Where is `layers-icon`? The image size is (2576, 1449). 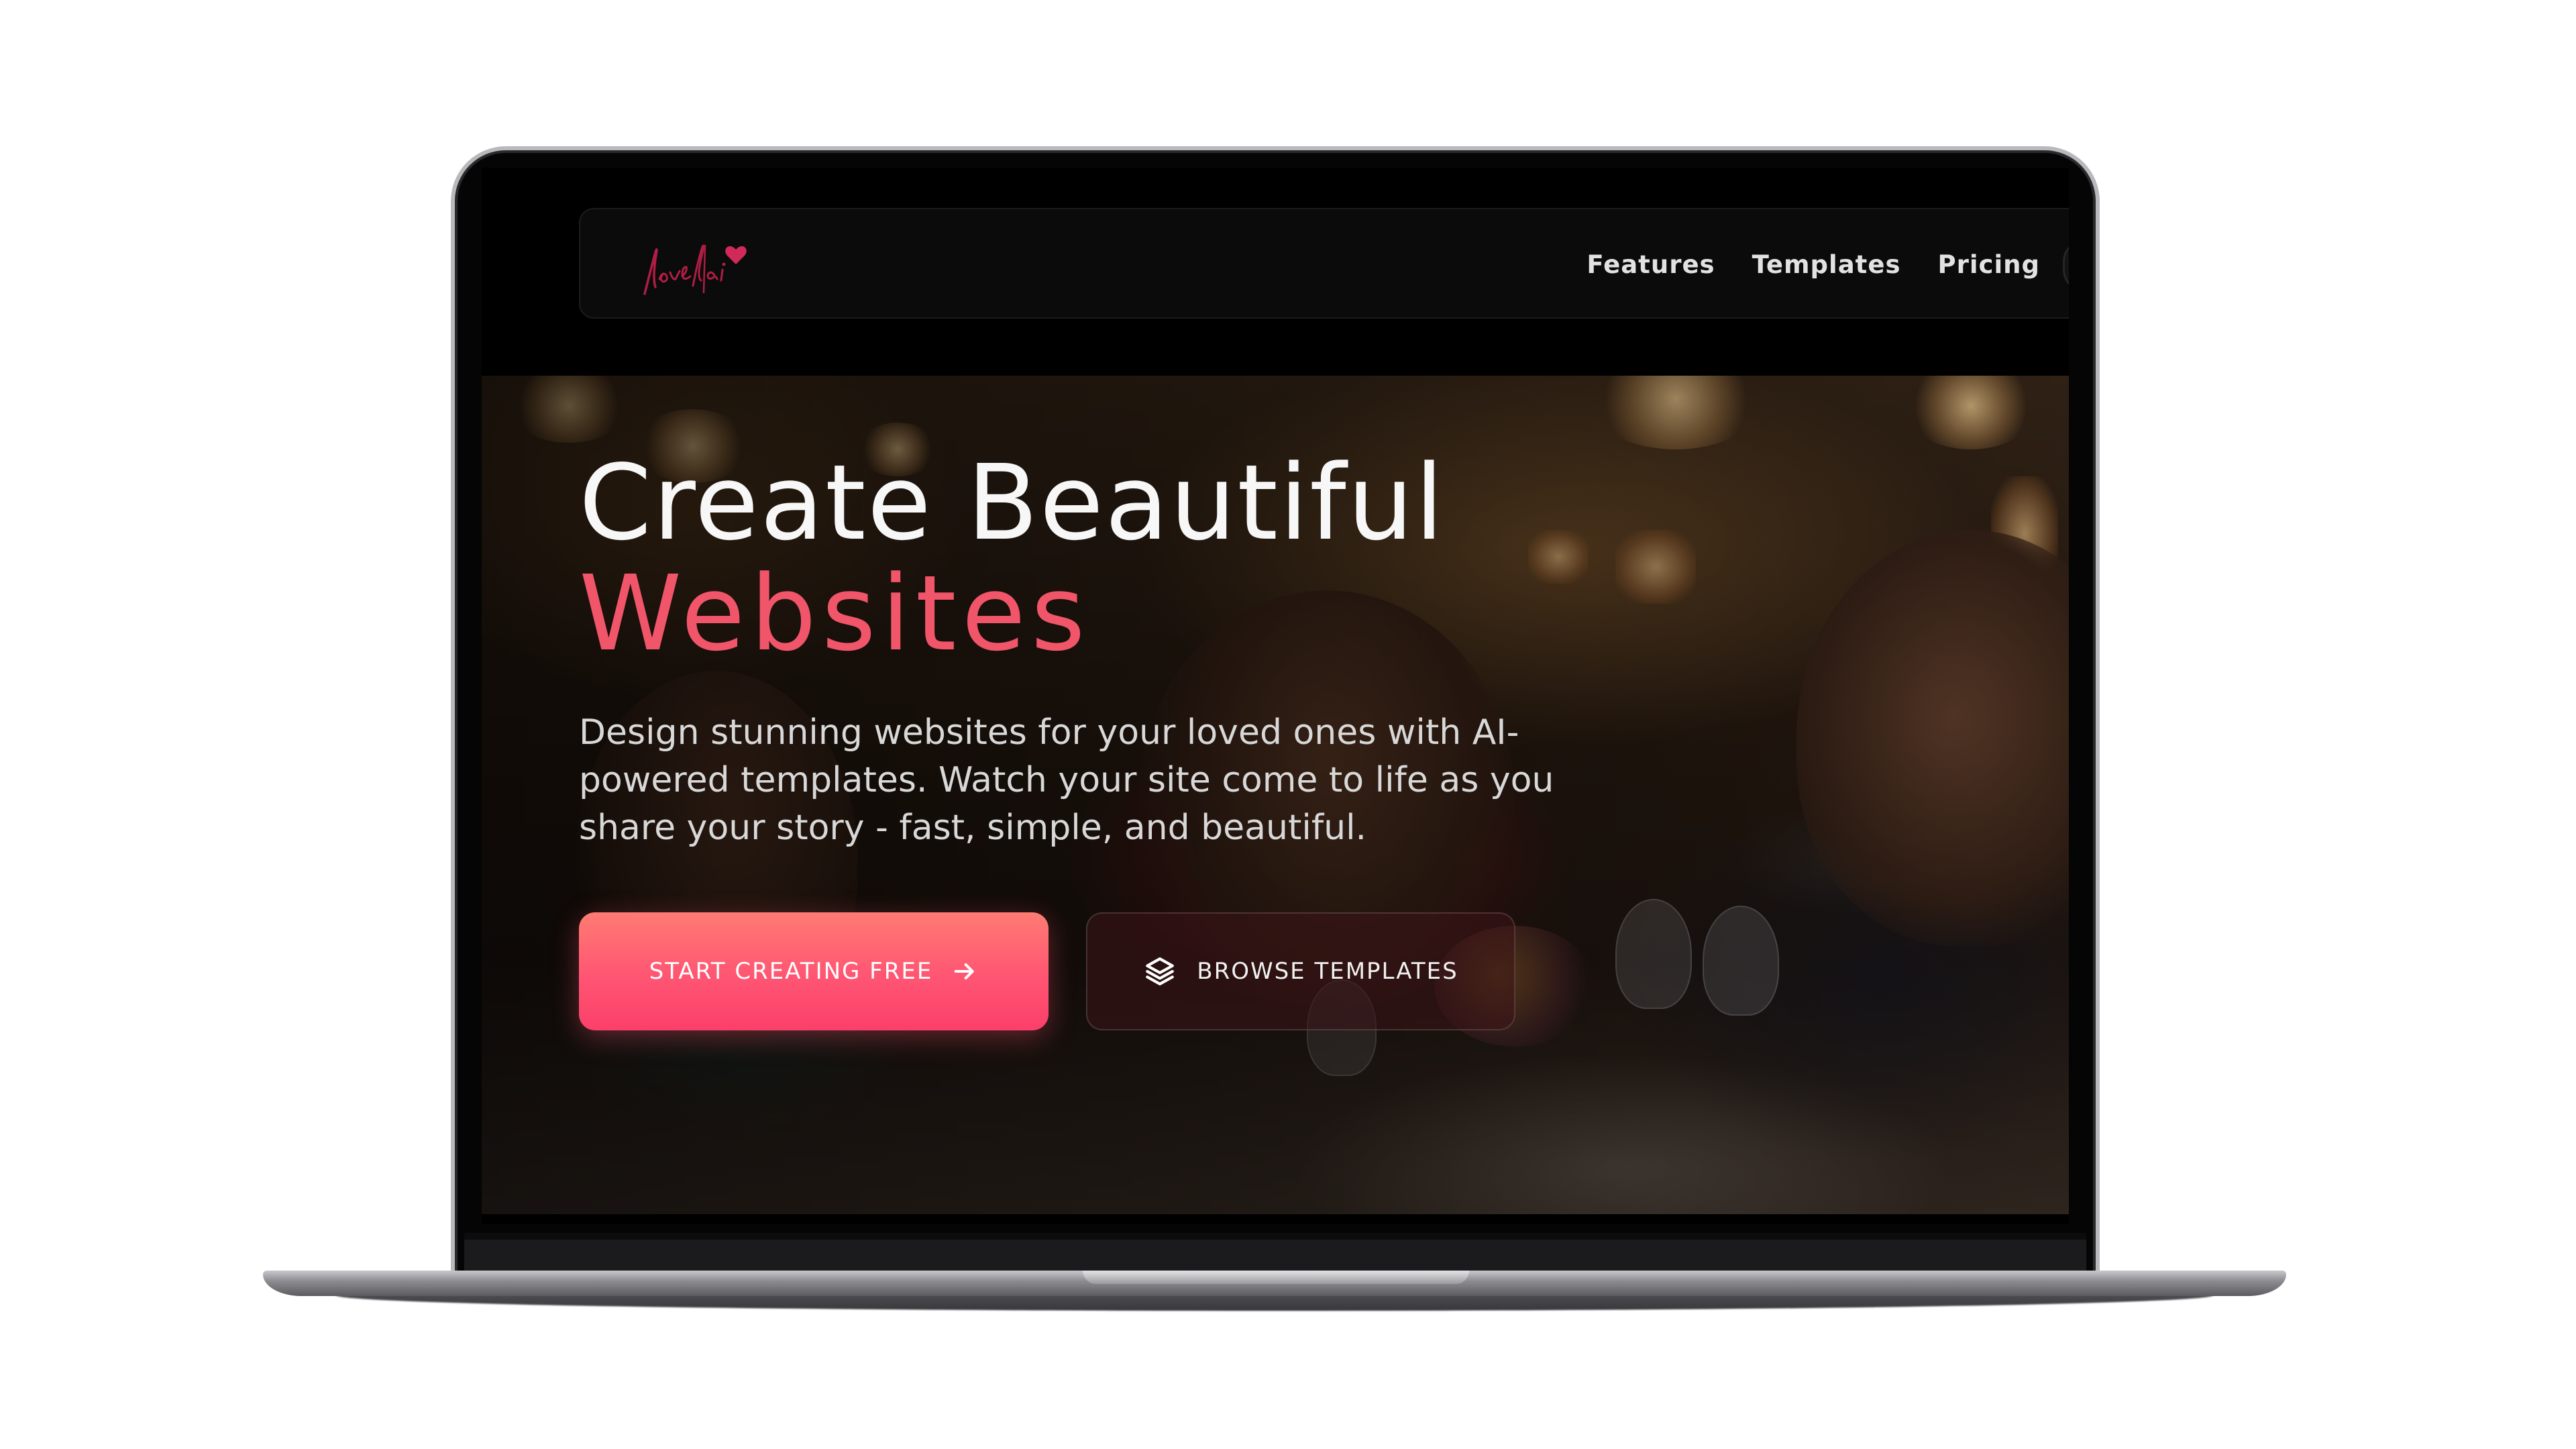 layers-icon is located at coordinates (1160, 971).